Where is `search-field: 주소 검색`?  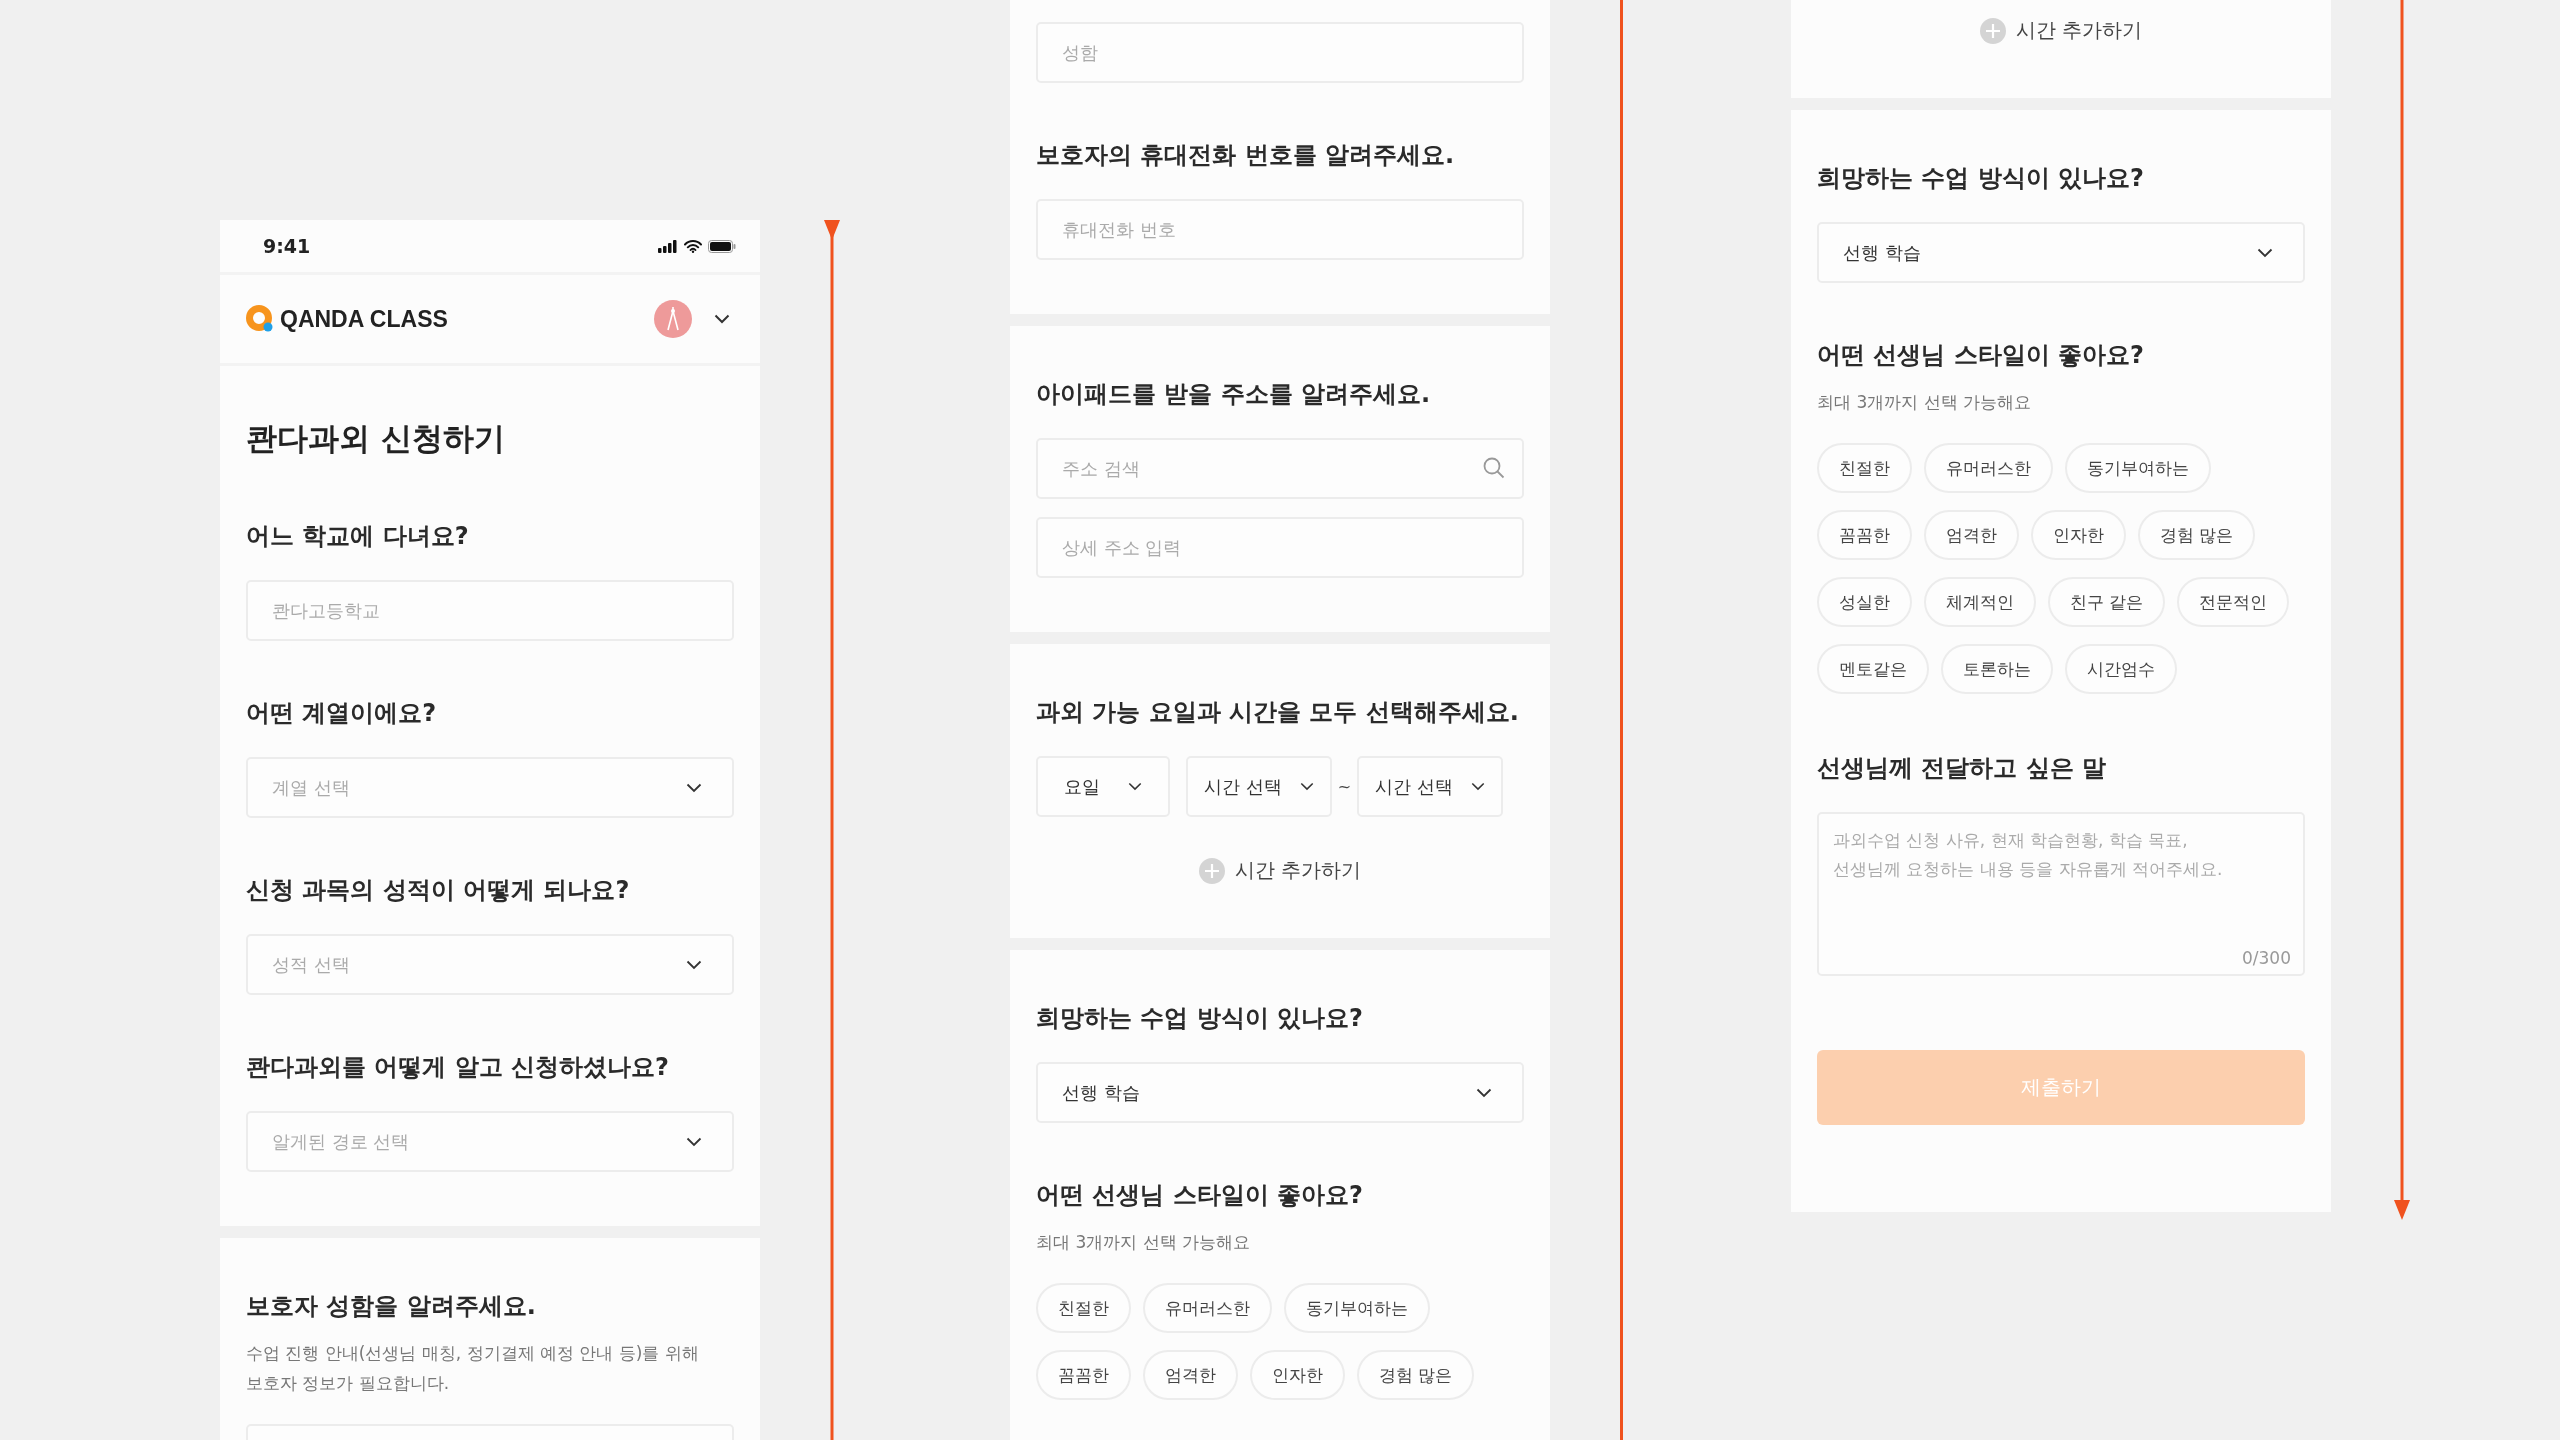 search-field: 주소 검색 is located at coordinates (1280, 468).